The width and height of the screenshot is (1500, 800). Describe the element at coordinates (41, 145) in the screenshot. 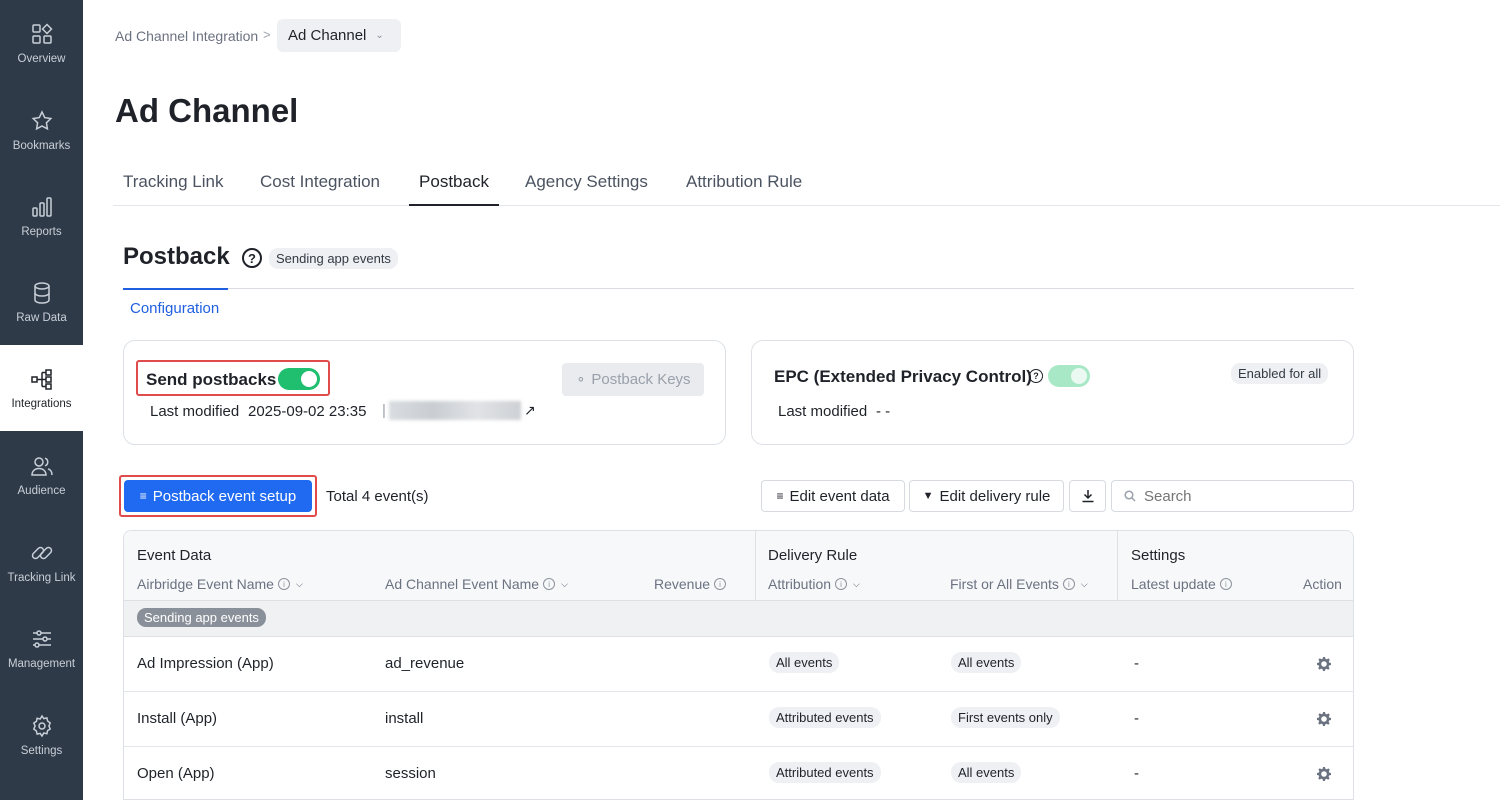

I see `sidebar-item-label: Bookmarks` at that location.